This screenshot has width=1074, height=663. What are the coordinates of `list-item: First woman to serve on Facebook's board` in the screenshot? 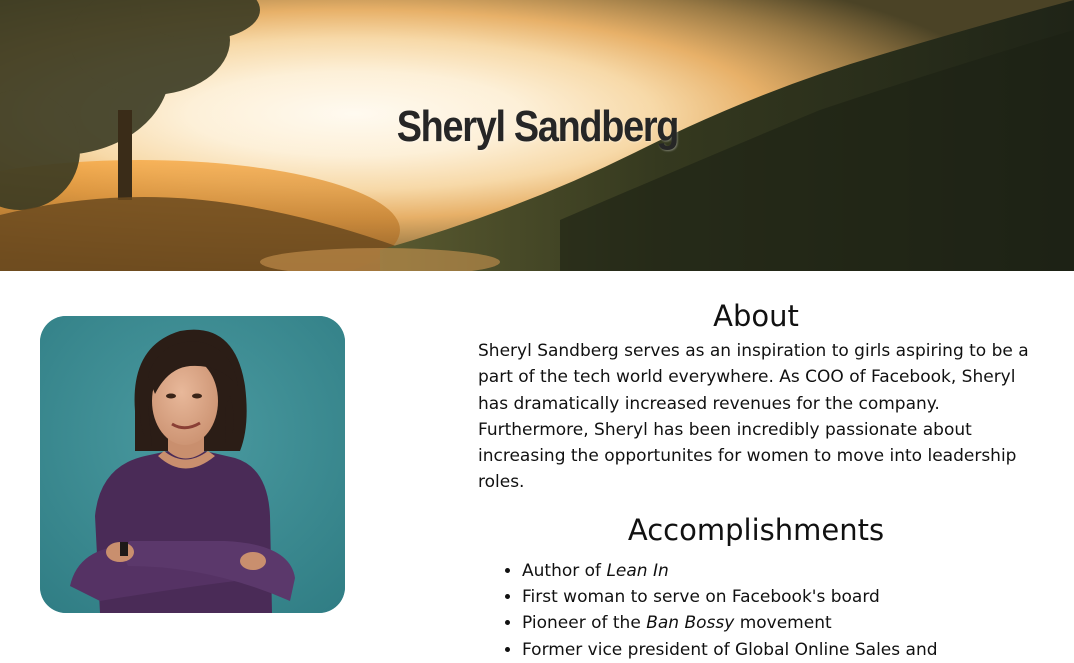 It's located at (778, 597).